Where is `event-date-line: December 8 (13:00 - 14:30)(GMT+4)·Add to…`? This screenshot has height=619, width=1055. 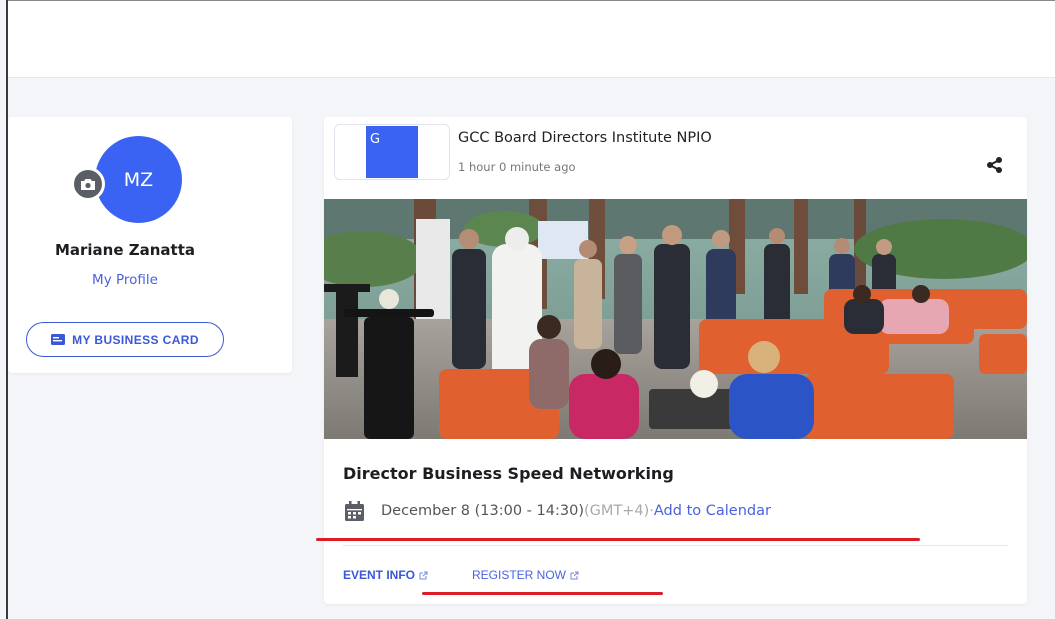 event-date-line: December 8 (13:00 - 14:30)(GMT+4)·Add to… is located at coordinates (576, 511).